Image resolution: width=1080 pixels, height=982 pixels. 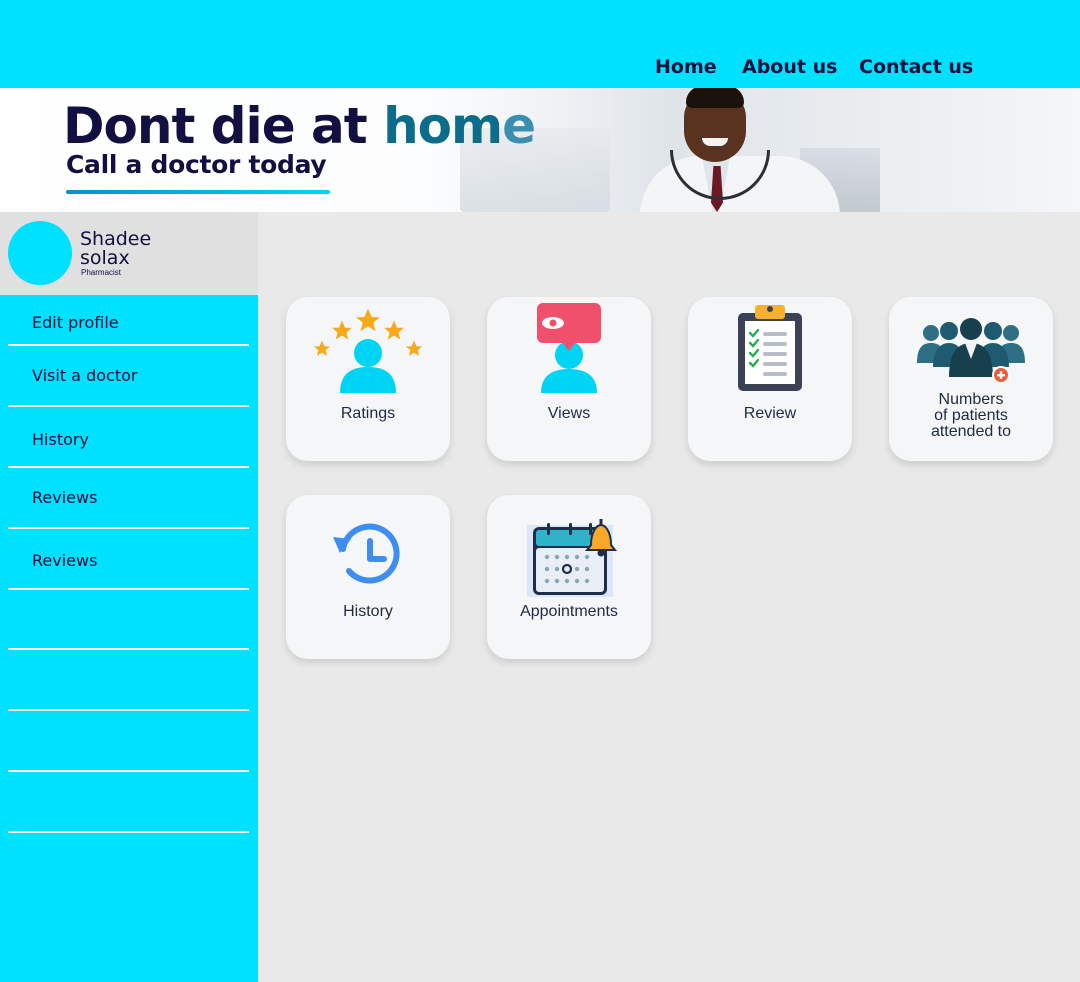 I want to click on card-label: of patients, so click(x=971, y=415).